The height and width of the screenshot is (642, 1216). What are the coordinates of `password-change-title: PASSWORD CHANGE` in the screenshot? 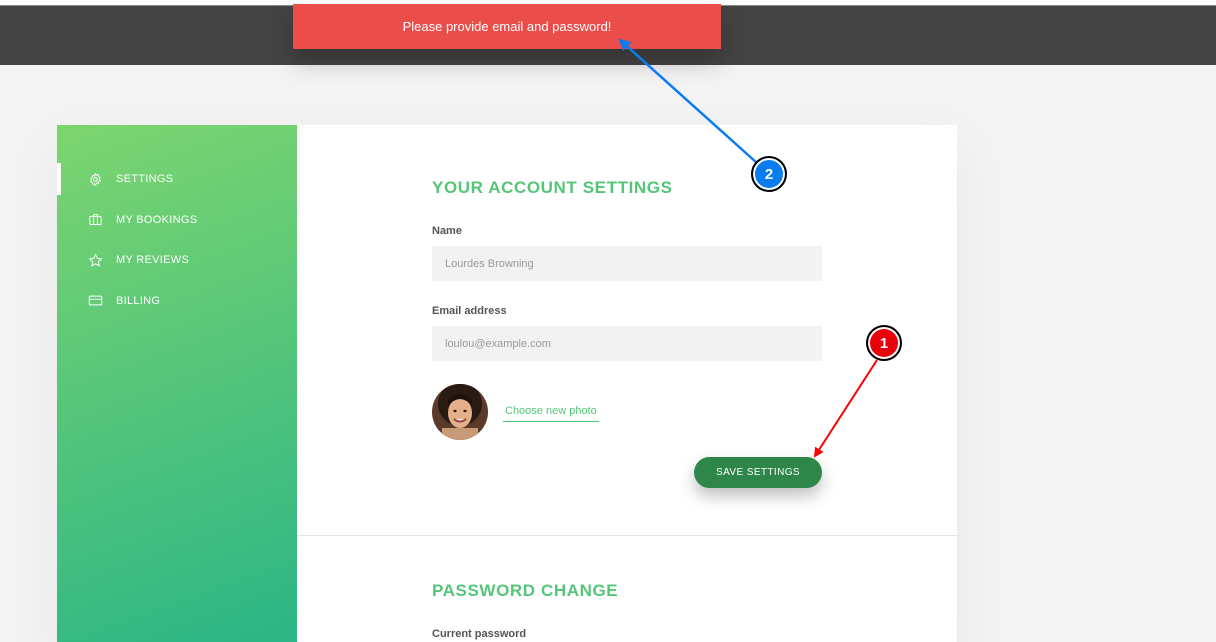 It's located at (525, 590).